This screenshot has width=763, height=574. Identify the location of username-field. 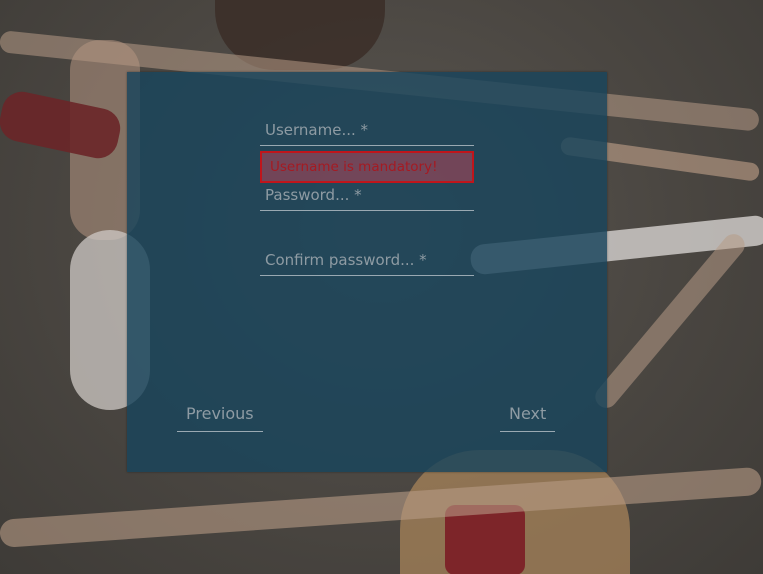
(367, 133).